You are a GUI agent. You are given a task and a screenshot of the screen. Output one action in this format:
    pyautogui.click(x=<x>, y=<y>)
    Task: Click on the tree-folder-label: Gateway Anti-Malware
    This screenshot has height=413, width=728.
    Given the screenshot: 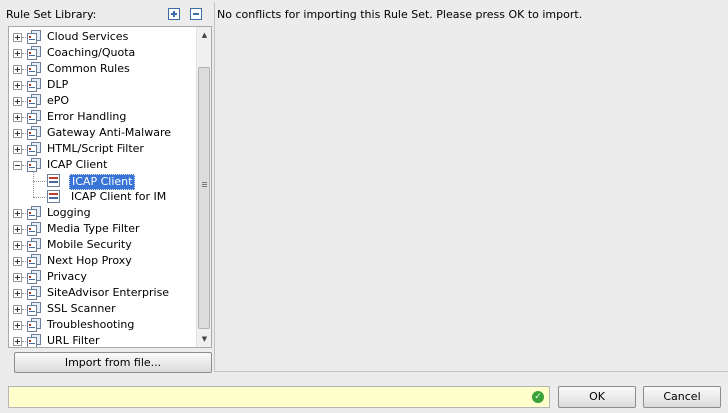 What is the action you would take?
    pyautogui.click(x=109, y=132)
    